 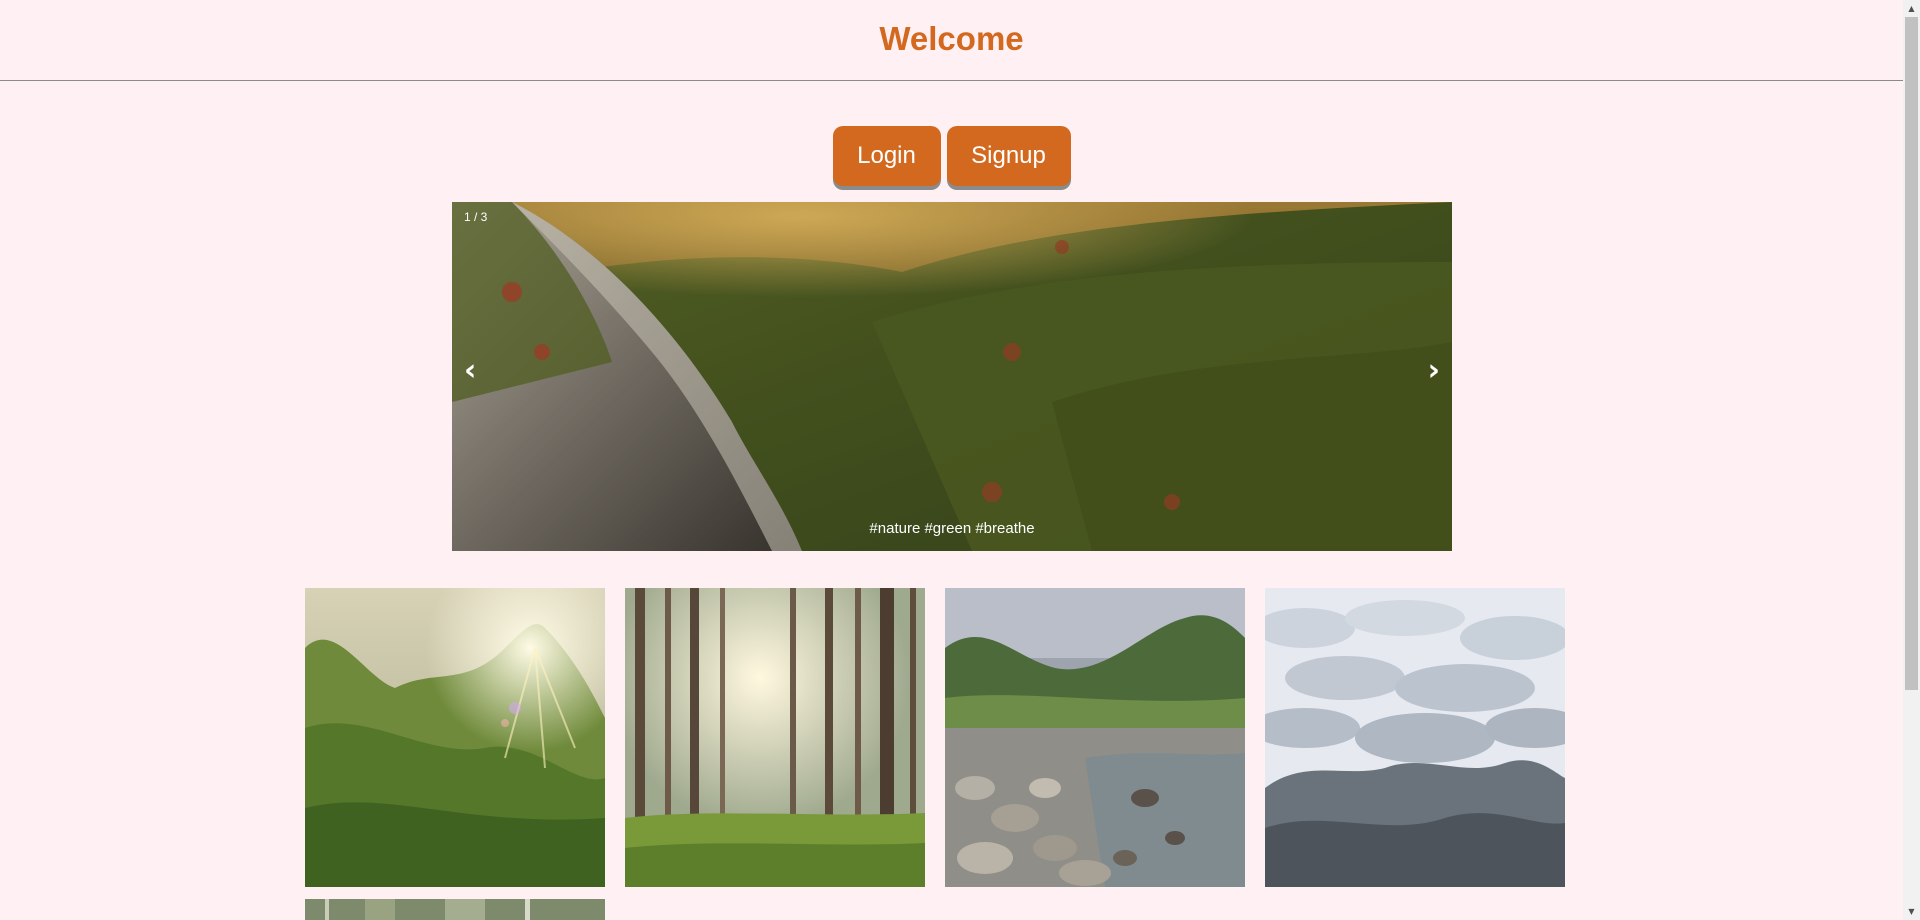 What do you see at coordinates (952, 528) in the screenshot?
I see `slide-caption: #nature #green #breathe` at bounding box center [952, 528].